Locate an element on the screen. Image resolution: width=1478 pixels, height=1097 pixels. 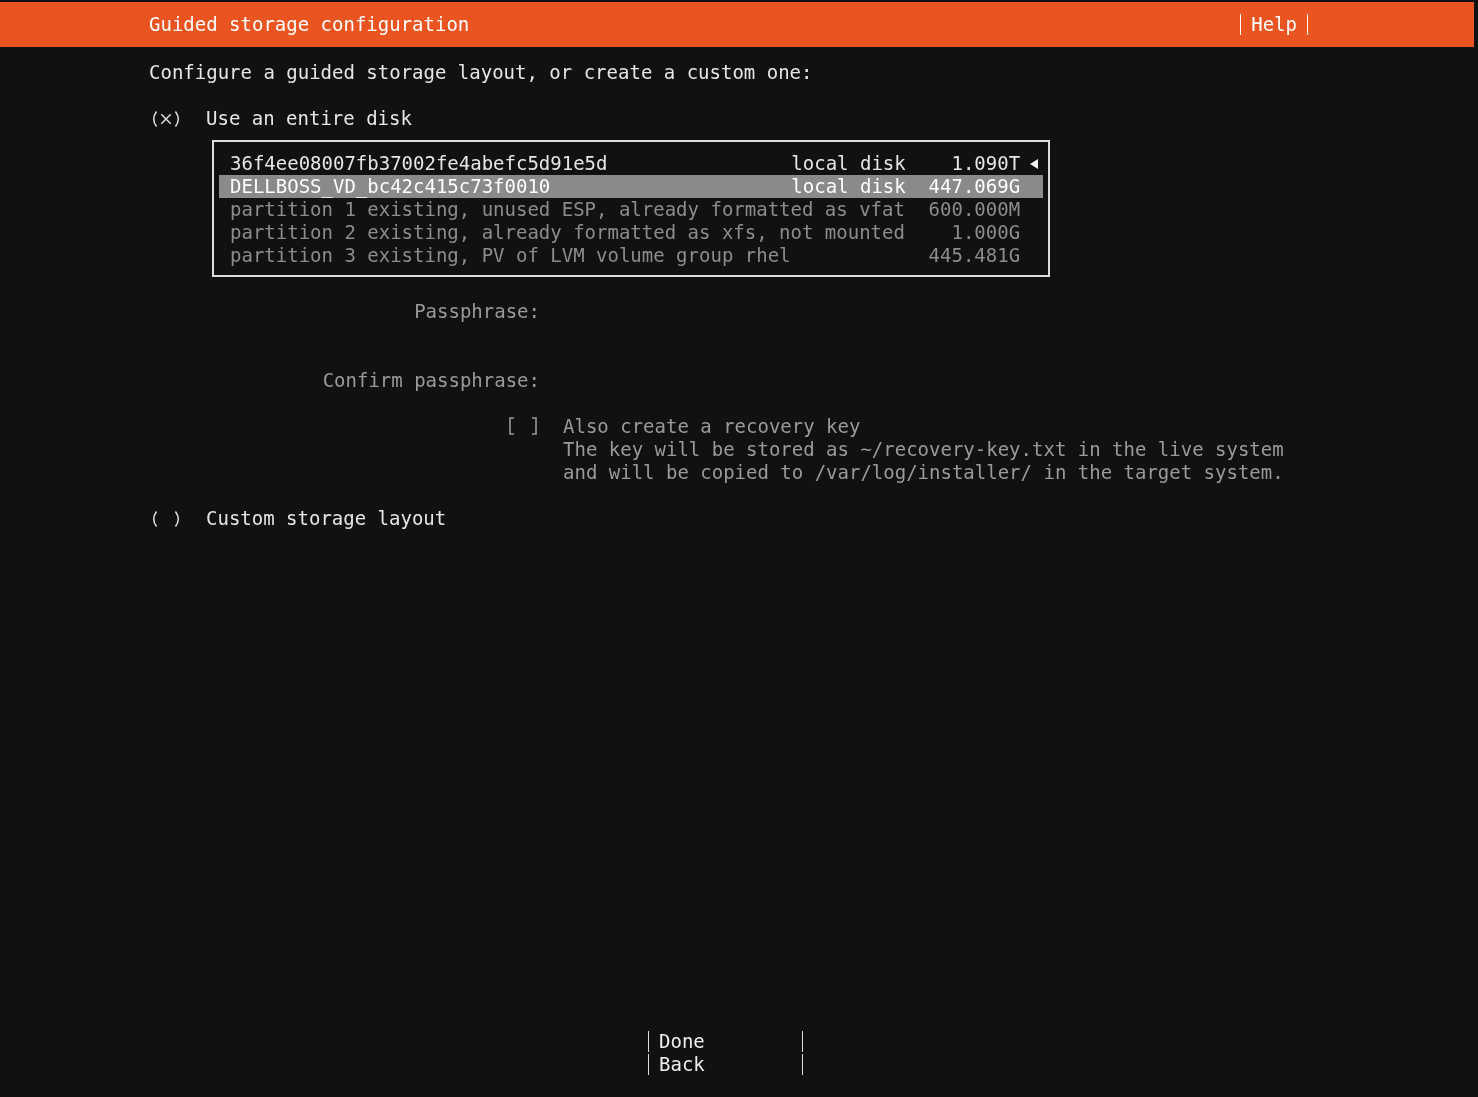
help-text: and will be copied to /var/log/installer/ in the target system. is located at coordinates (923, 472).